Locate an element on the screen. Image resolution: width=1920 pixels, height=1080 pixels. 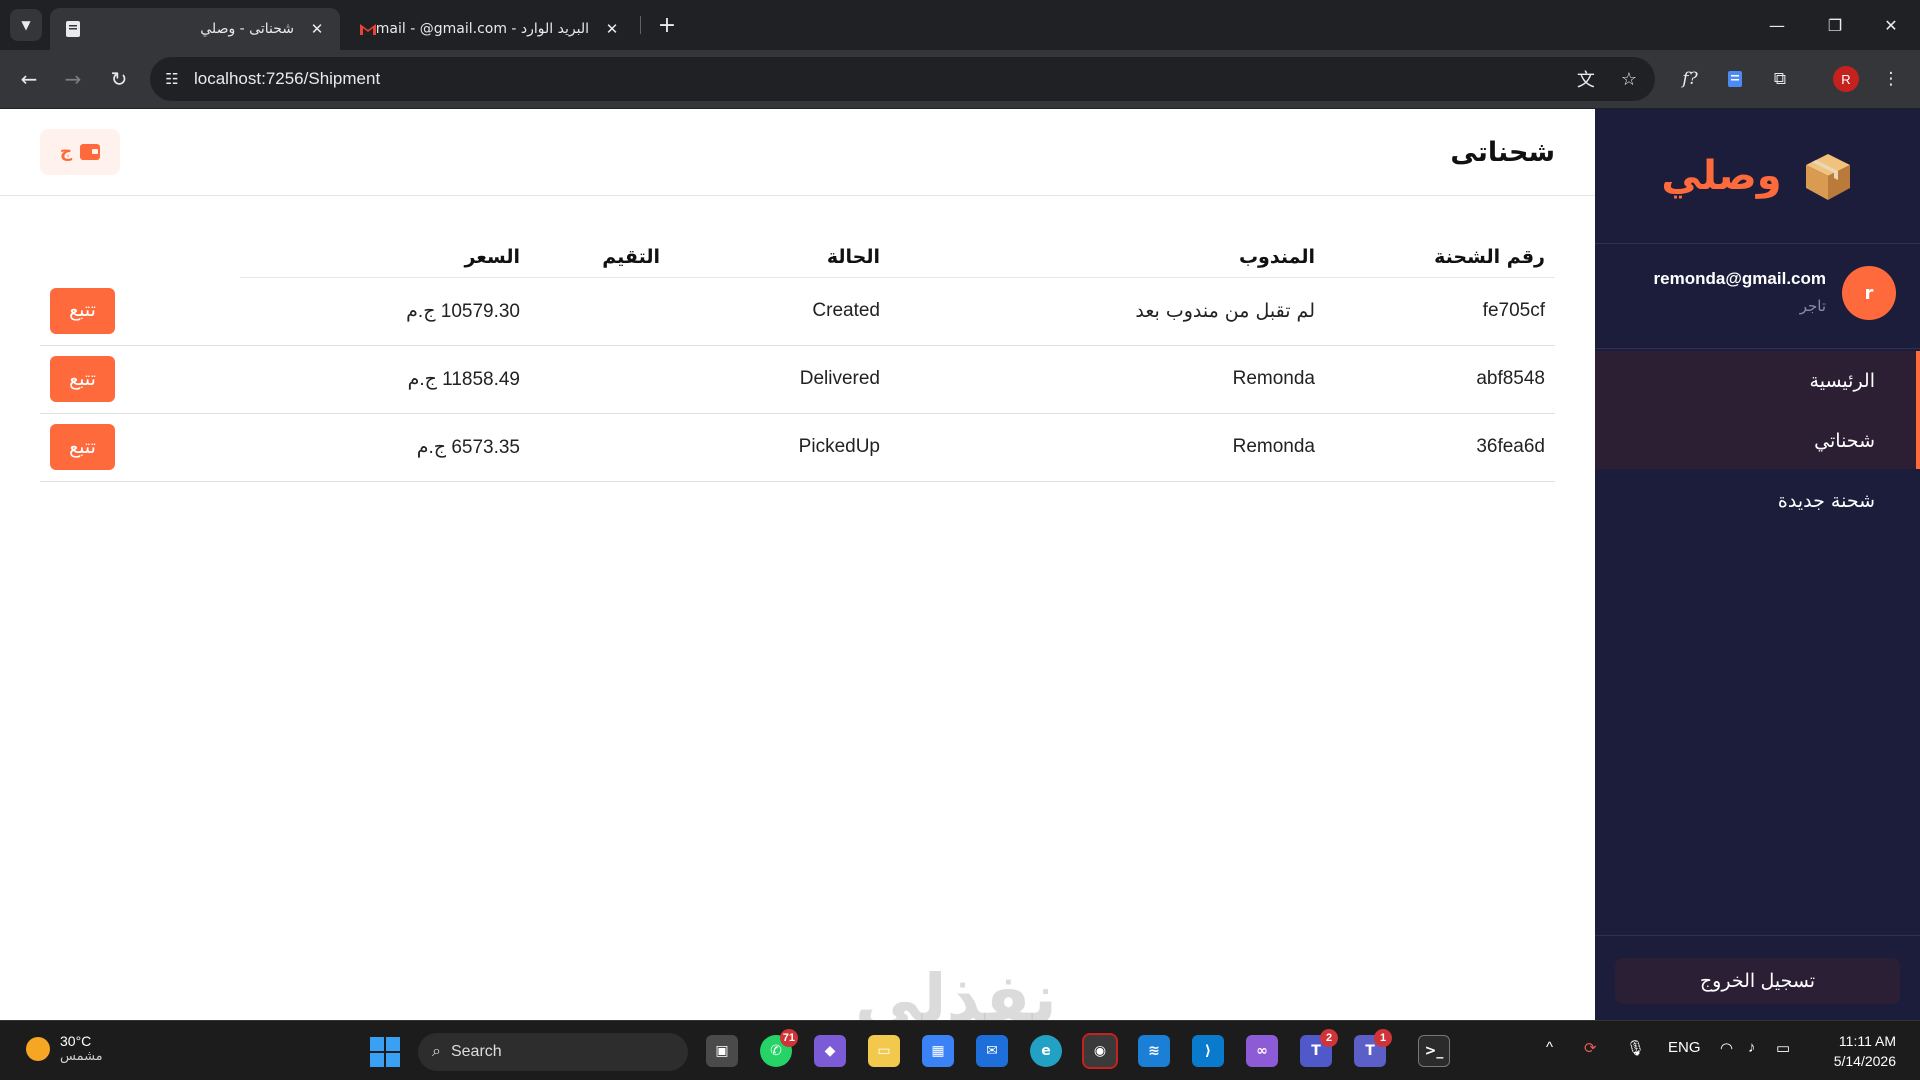
minimize-icon: — is located at coordinates (1777, 25).